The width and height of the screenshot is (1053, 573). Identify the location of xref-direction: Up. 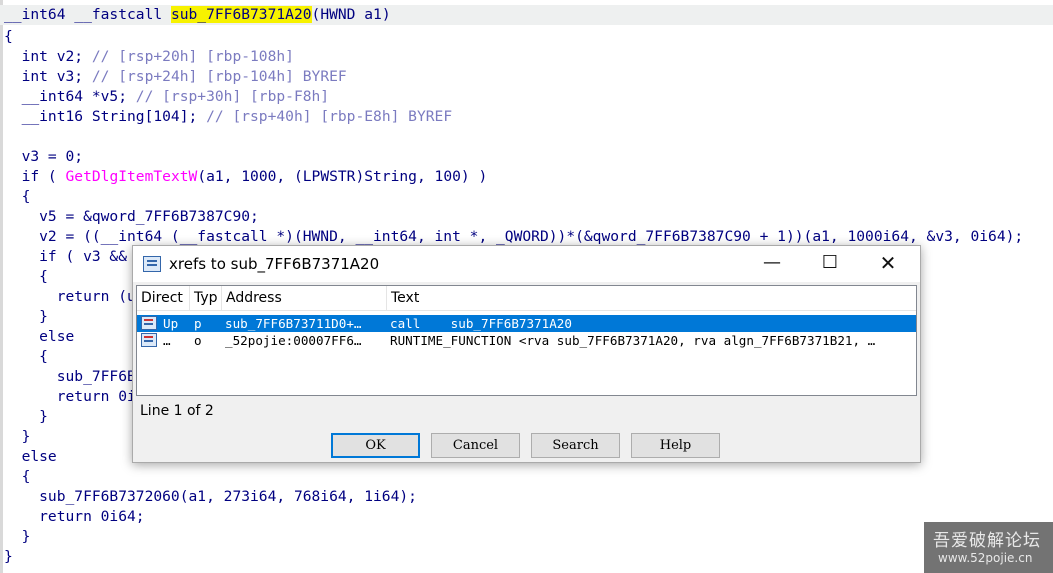
(171, 323).